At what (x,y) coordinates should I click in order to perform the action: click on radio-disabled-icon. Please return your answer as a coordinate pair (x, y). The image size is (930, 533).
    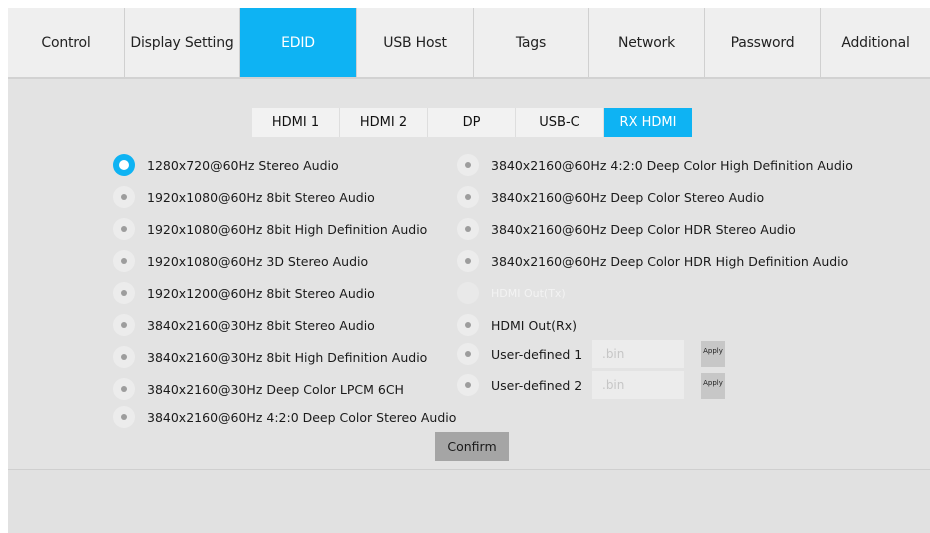
    Looking at the image, I should click on (468, 293).